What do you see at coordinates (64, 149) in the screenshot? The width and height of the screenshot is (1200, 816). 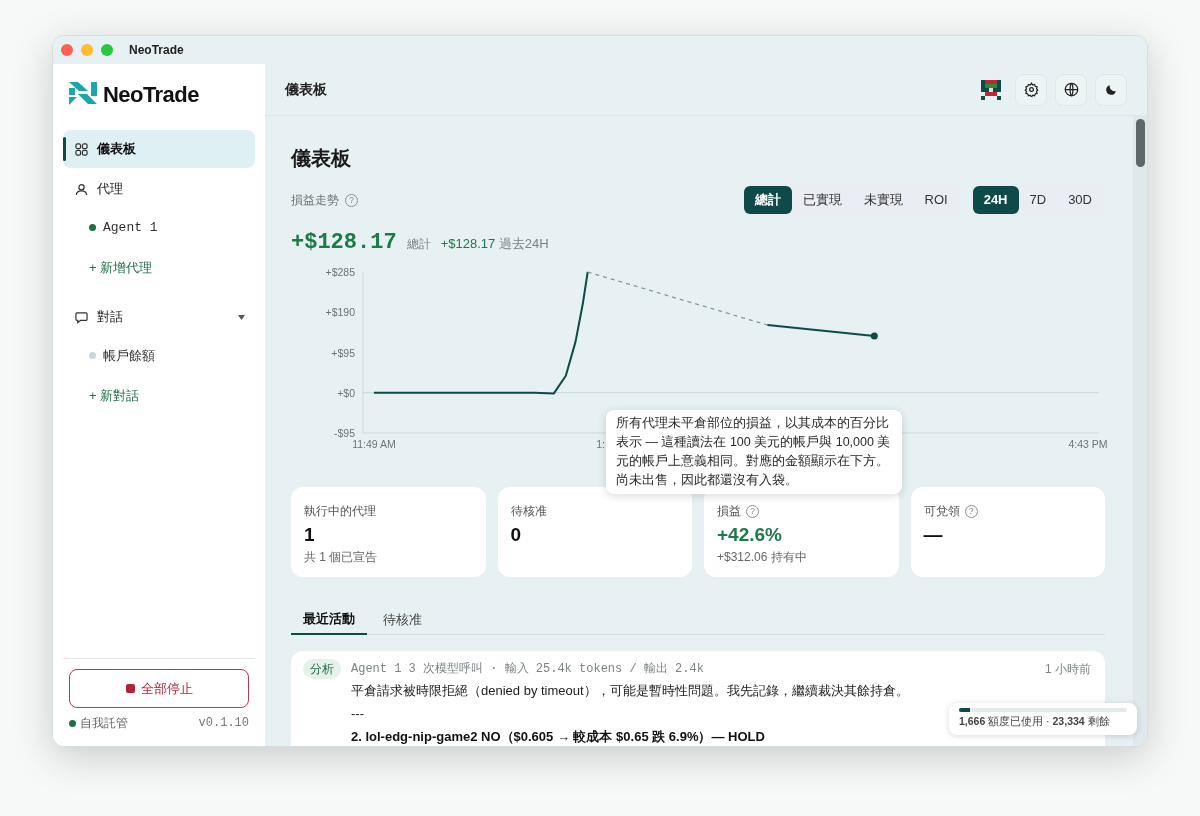 I see `selection-bar` at bounding box center [64, 149].